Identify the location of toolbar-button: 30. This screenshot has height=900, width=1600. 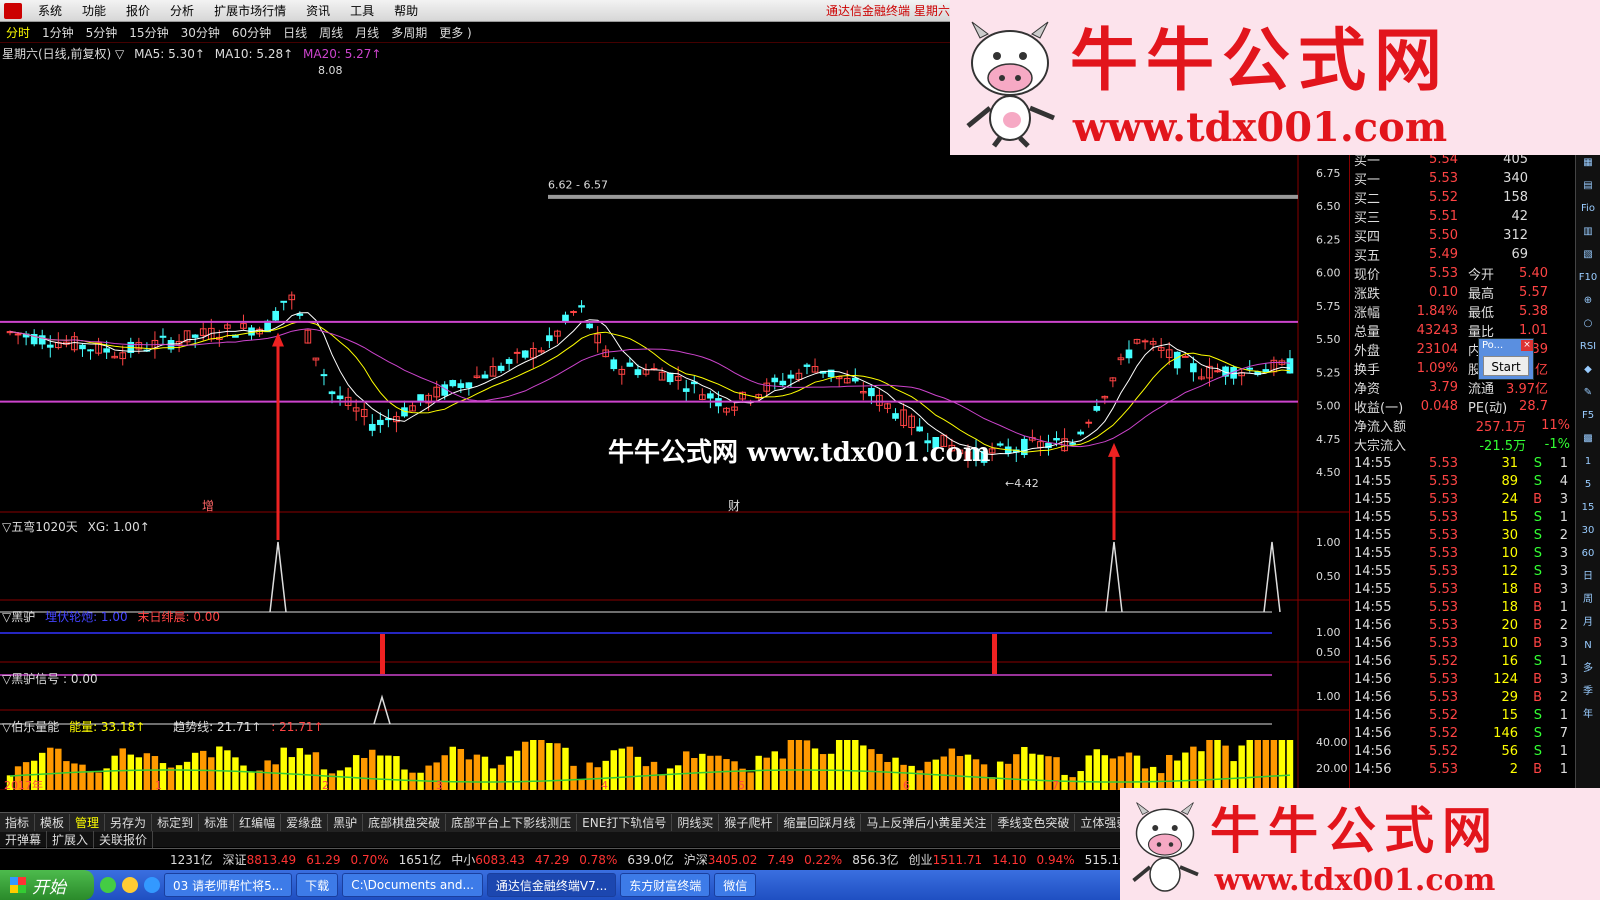
(1588, 530).